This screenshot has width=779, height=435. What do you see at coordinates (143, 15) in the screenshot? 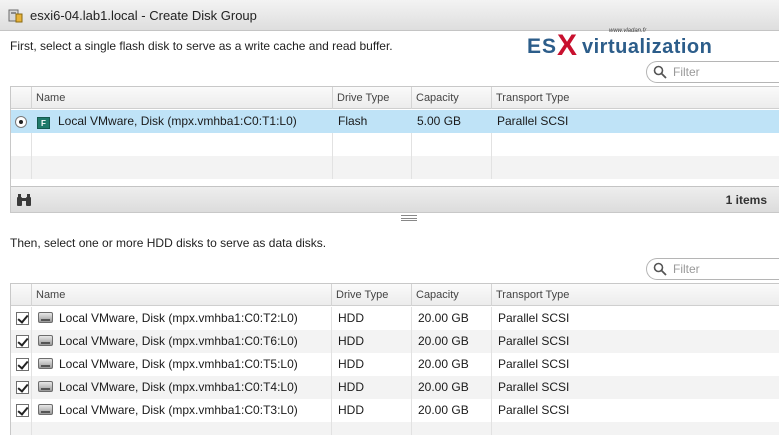
I see `window-title: esxi6-04.lab1.local - Create Disk Group` at bounding box center [143, 15].